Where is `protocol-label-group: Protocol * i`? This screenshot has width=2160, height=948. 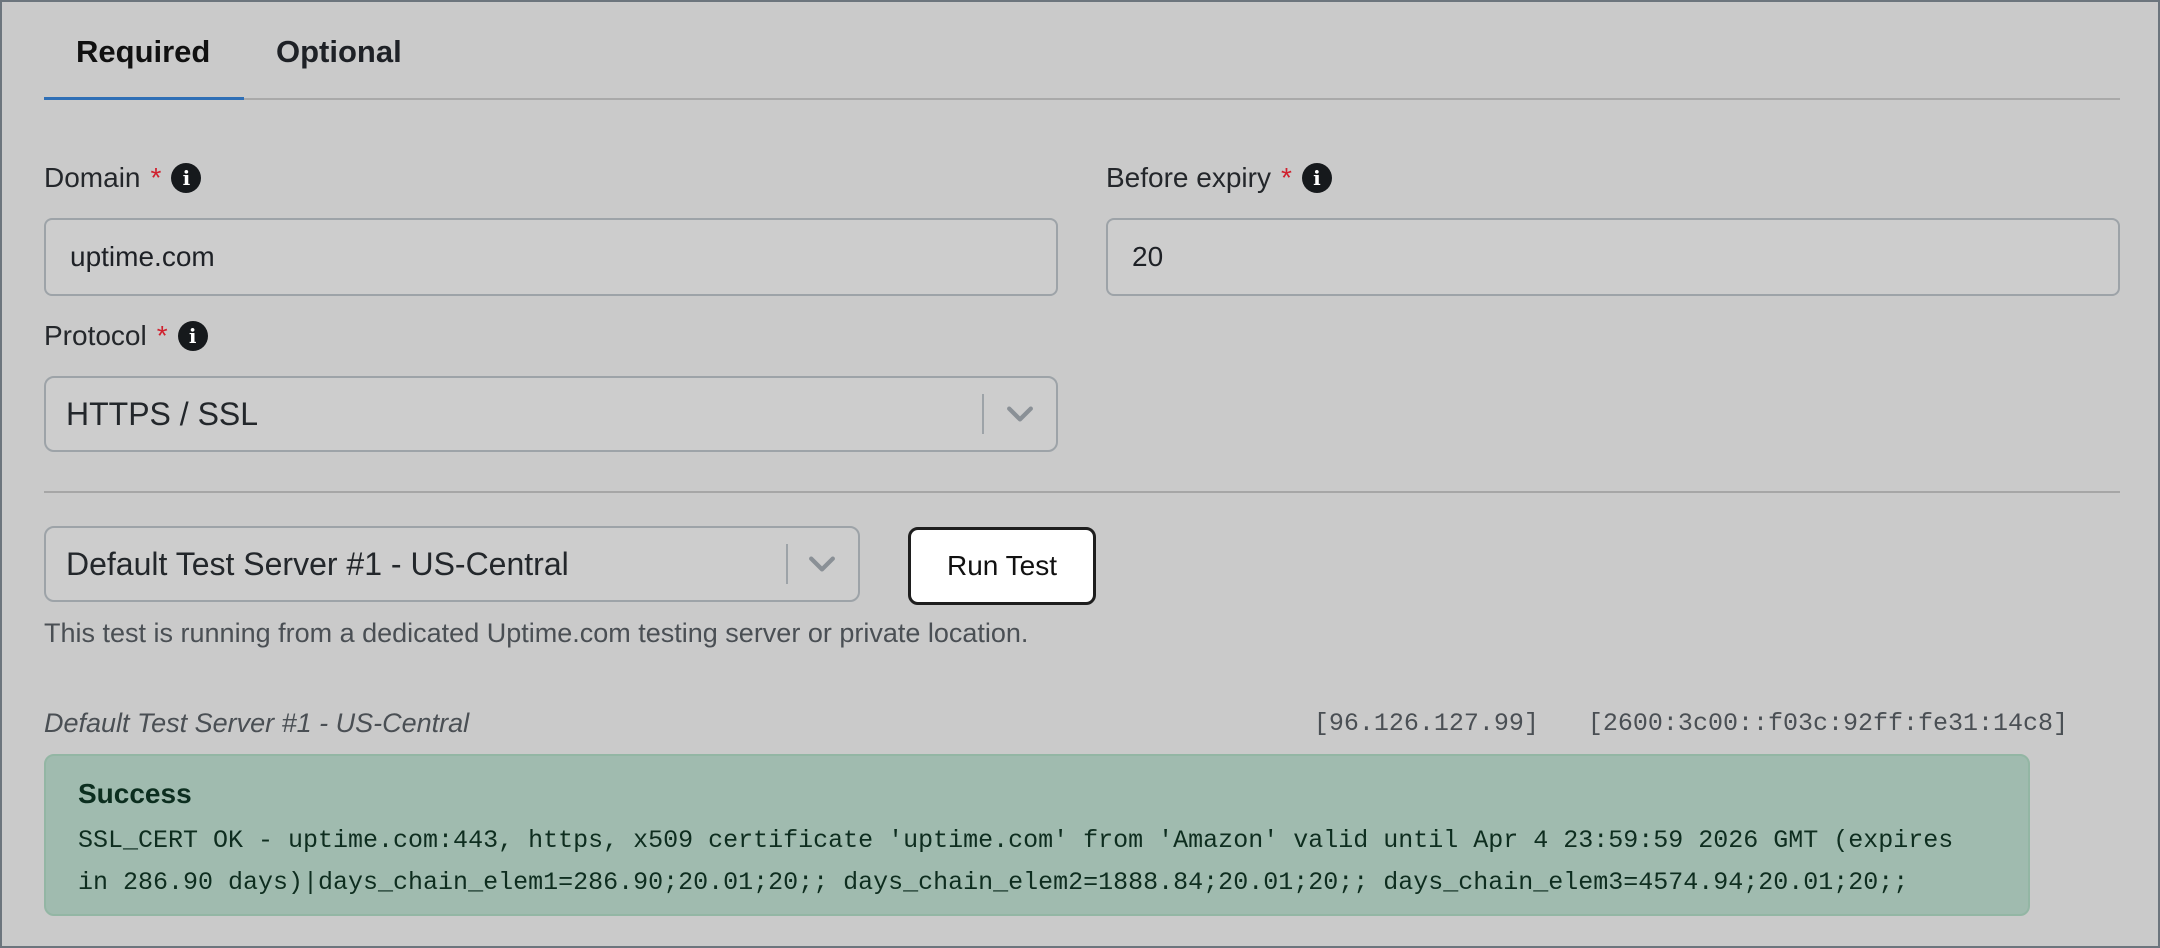 protocol-label-group: Protocol * i is located at coordinates (126, 336).